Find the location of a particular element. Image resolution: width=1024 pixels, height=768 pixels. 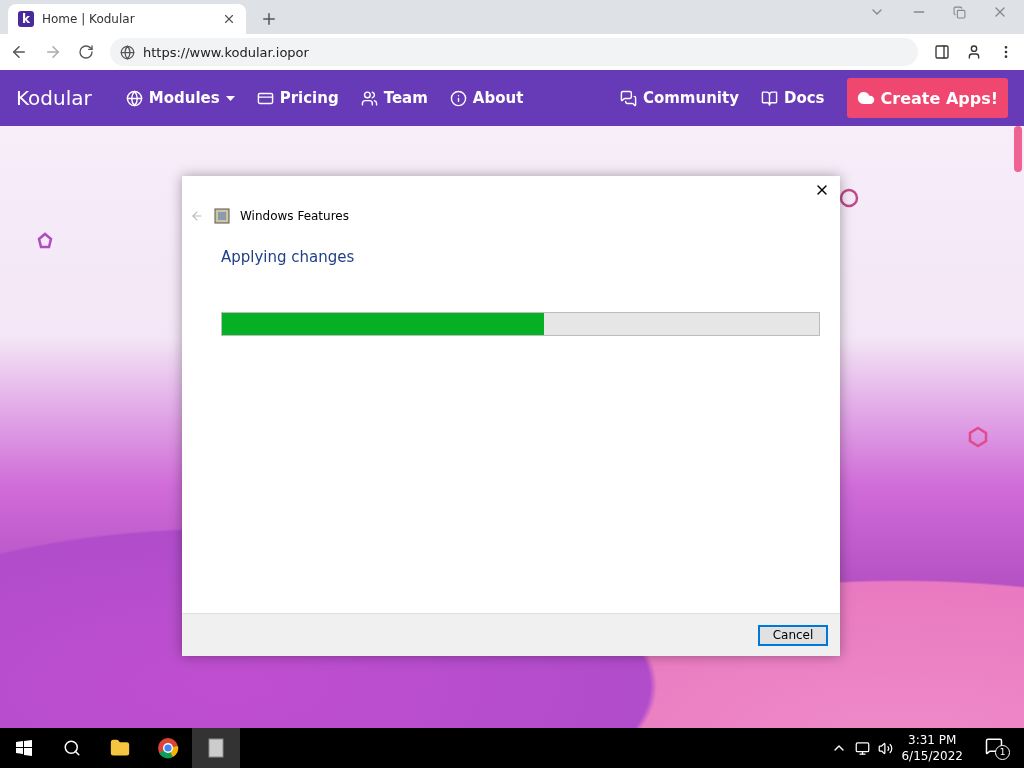

caret-icon is located at coordinates (230, 98).